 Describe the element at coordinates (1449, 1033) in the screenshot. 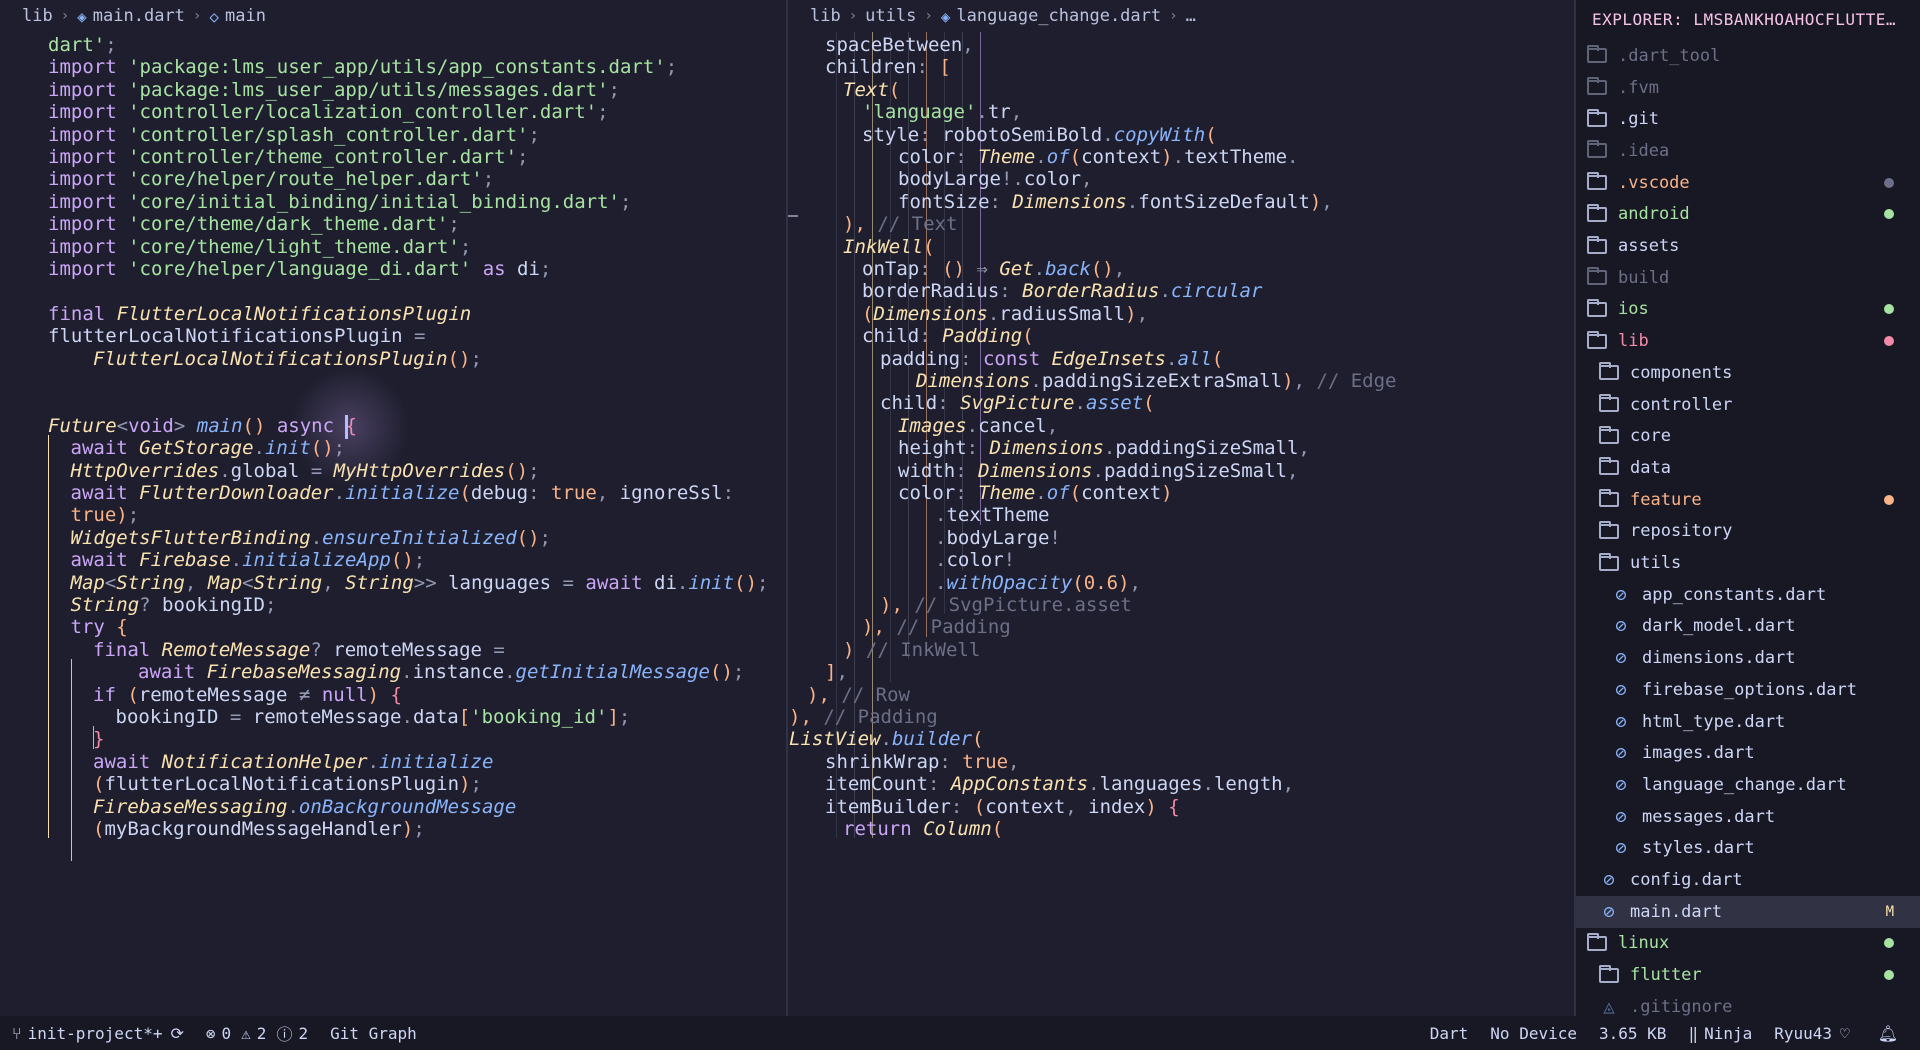

I see `language-mode: Dart` at that location.